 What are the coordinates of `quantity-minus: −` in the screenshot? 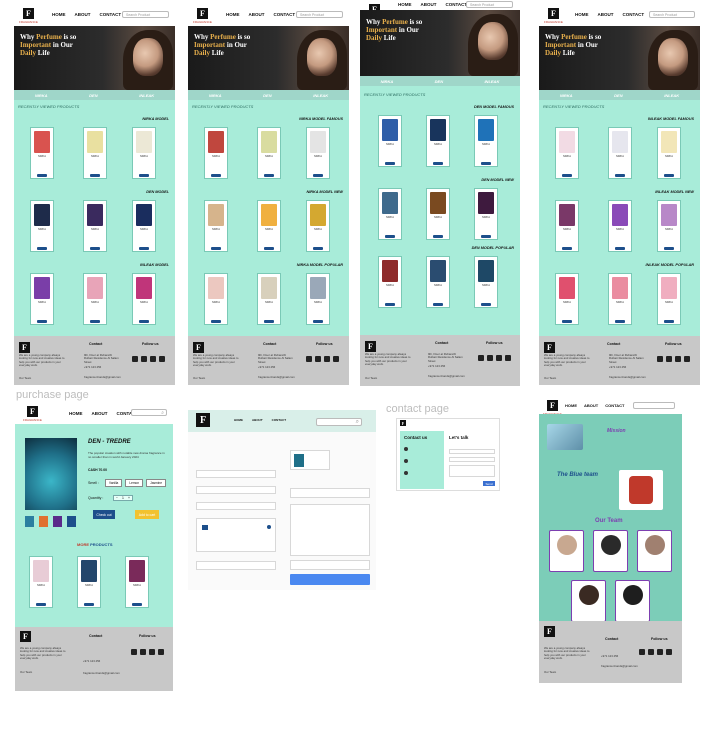 It's located at (117, 498).